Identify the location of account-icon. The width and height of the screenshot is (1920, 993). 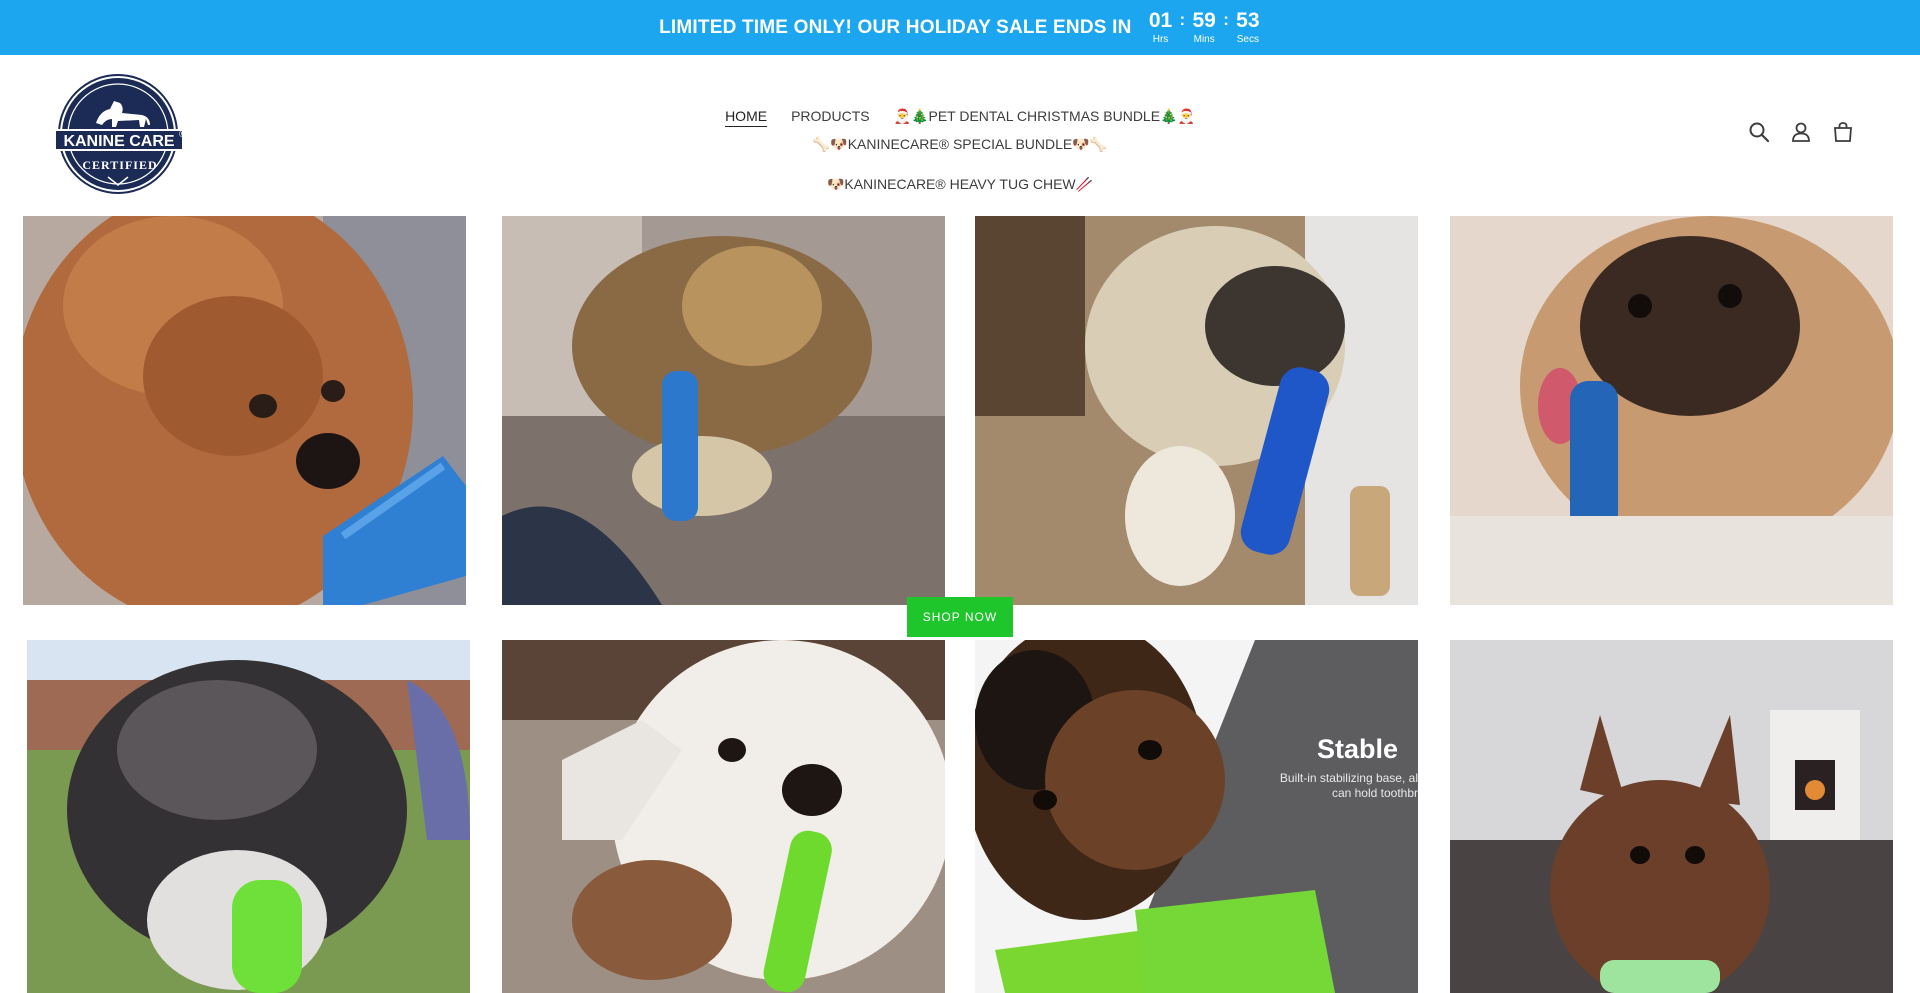
(1801, 132).